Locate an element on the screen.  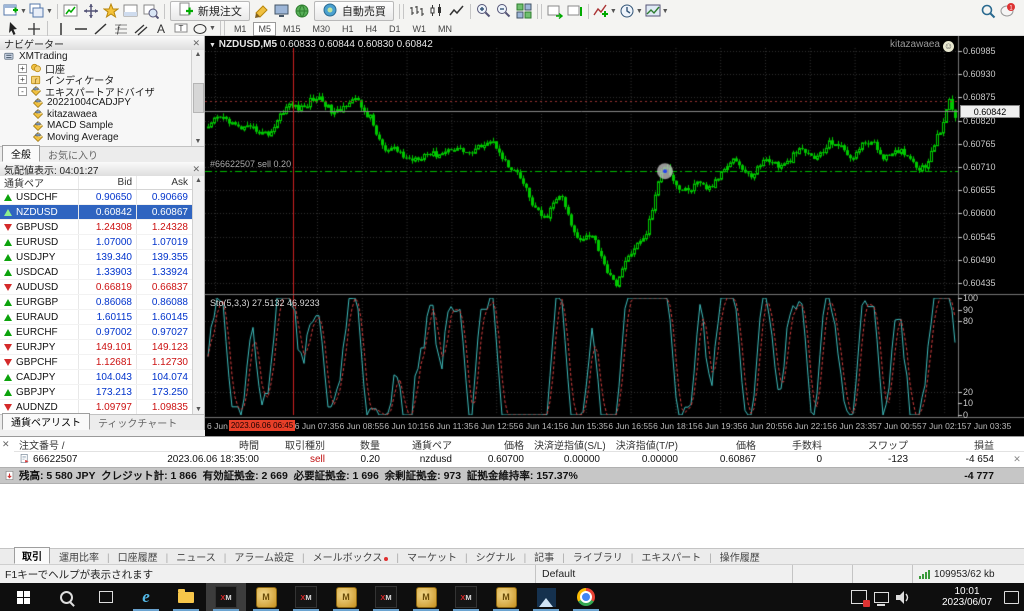
navigator-scrollbar: ▲ ▼ is located at coordinates (197, 98).